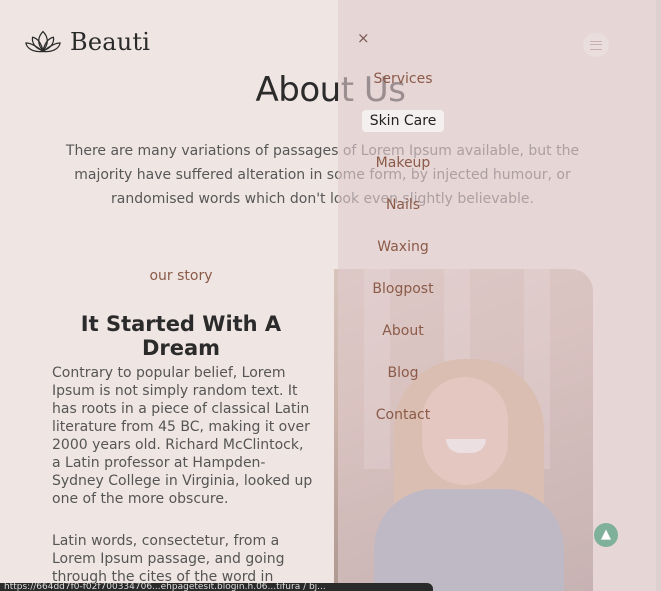 The width and height of the screenshot is (661, 591). What do you see at coordinates (403, 289) in the screenshot?
I see `nav-item-blogpost: Blogpost` at bounding box center [403, 289].